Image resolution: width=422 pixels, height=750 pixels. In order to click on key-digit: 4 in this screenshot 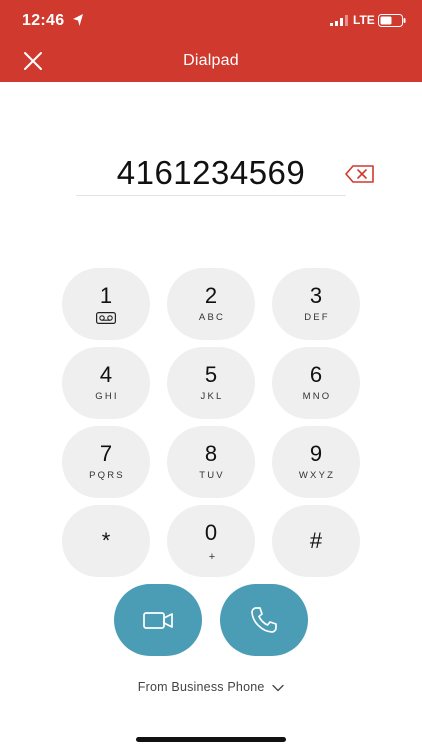, I will do `click(106, 374)`.